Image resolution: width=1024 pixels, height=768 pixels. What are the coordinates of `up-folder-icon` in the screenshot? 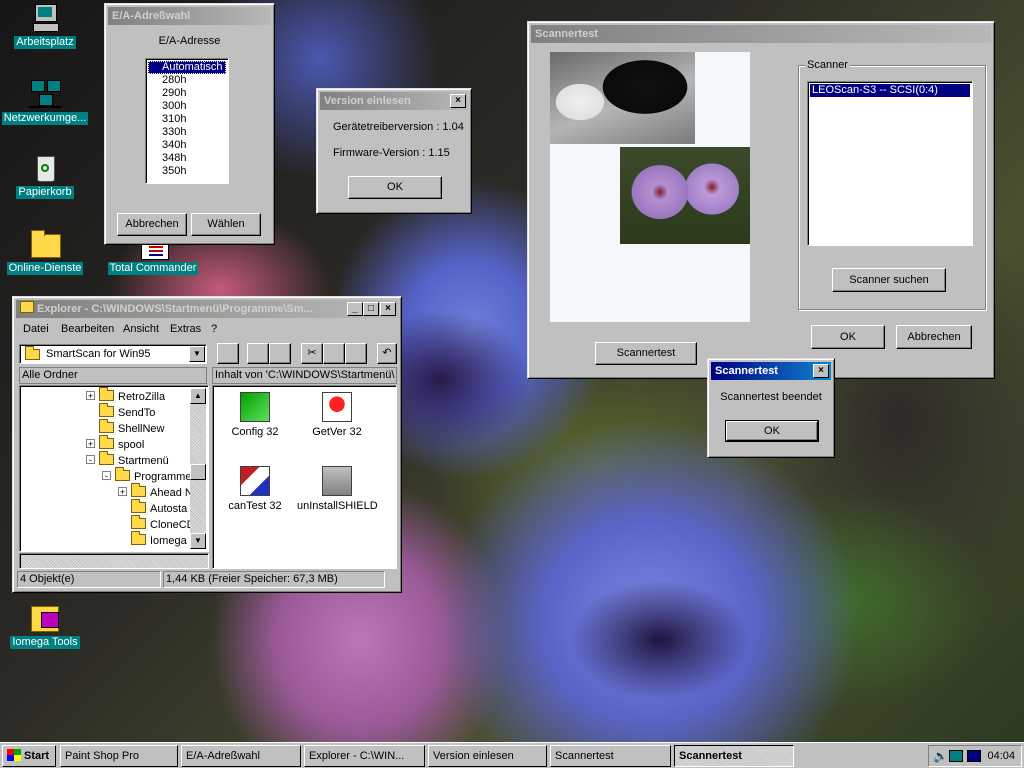 It's located at (228, 353).